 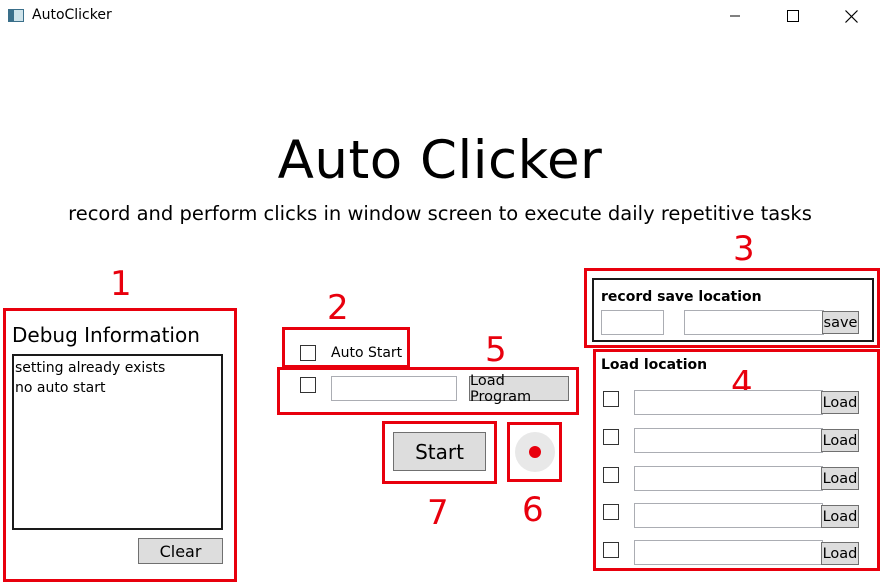 I want to click on maximize-icon, so click(x=793, y=16).